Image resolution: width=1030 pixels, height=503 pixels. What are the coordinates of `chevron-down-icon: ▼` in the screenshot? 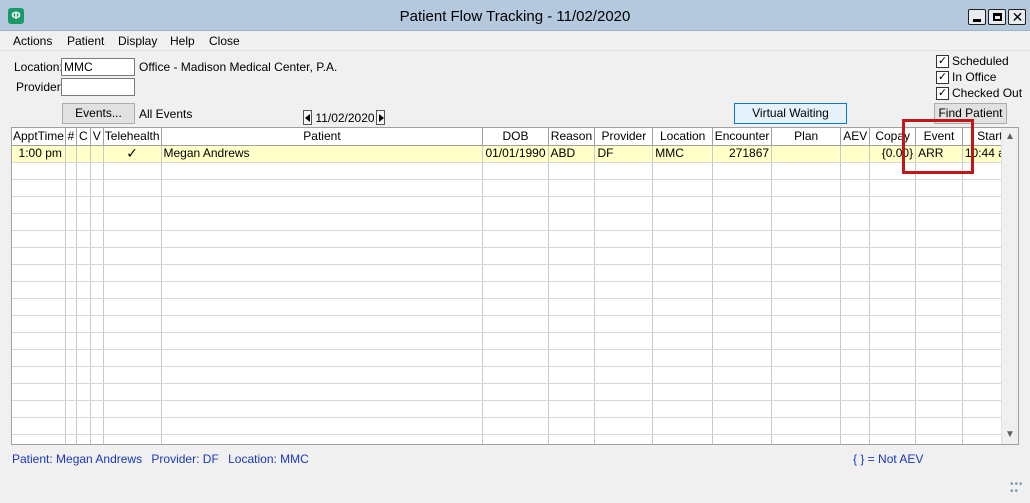 It's located at (1010, 435).